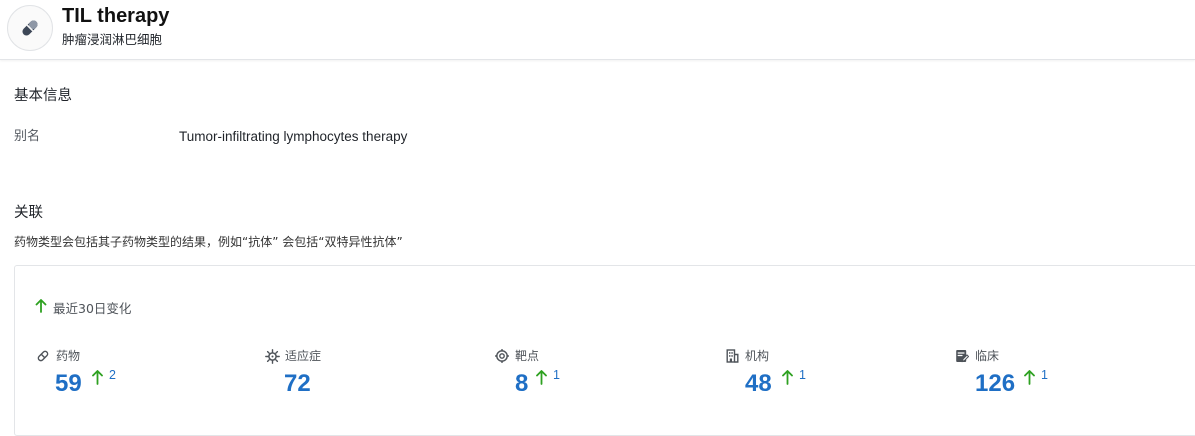 The width and height of the screenshot is (1195, 436). What do you see at coordinates (43, 96) in the screenshot?
I see `basic-info-title: 基本信息` at bounding box center [43, 96].